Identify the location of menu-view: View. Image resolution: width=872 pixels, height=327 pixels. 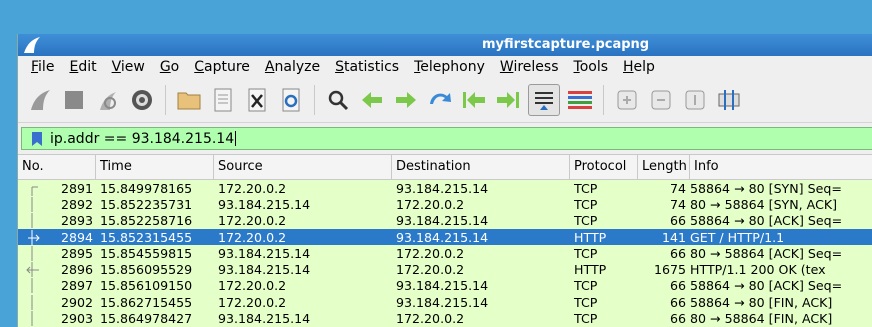
(128, 67).